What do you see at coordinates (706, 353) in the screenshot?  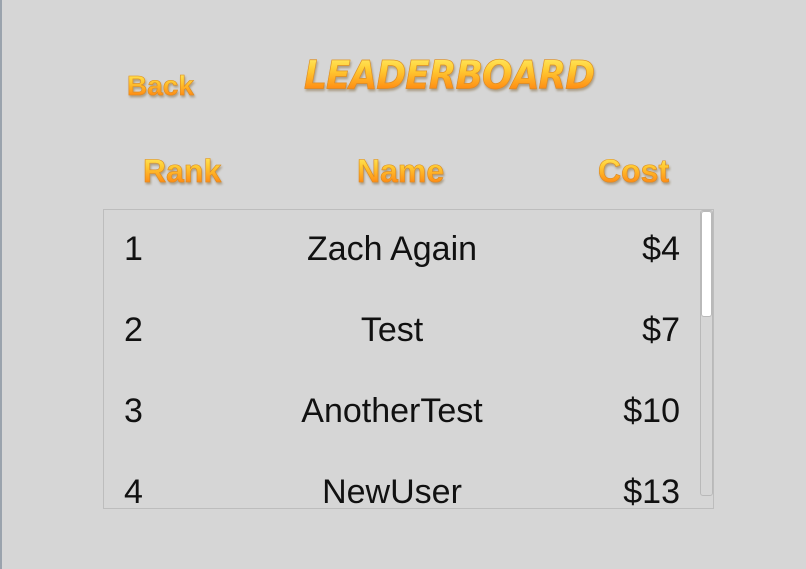 I see `vertical-scrollbar` at bounding box center [706, 353].